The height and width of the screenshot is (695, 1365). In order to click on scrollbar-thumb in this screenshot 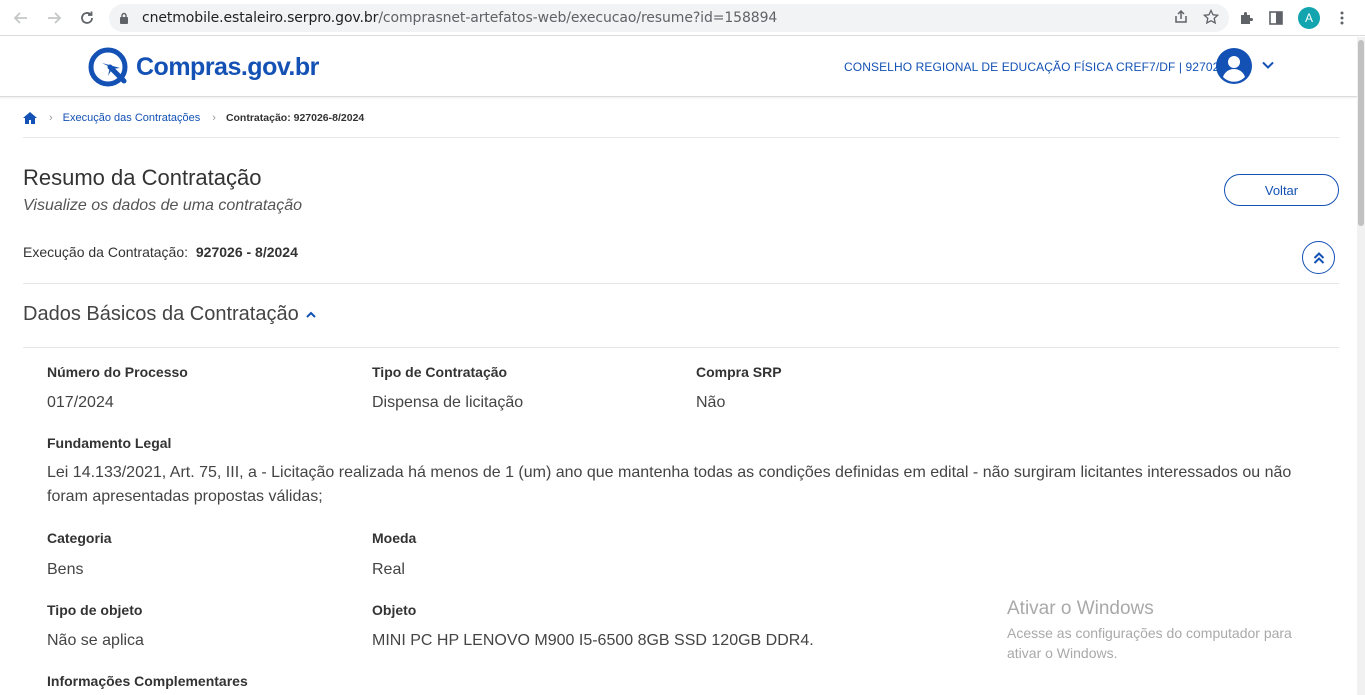, I will do `click(1361, 133)`.